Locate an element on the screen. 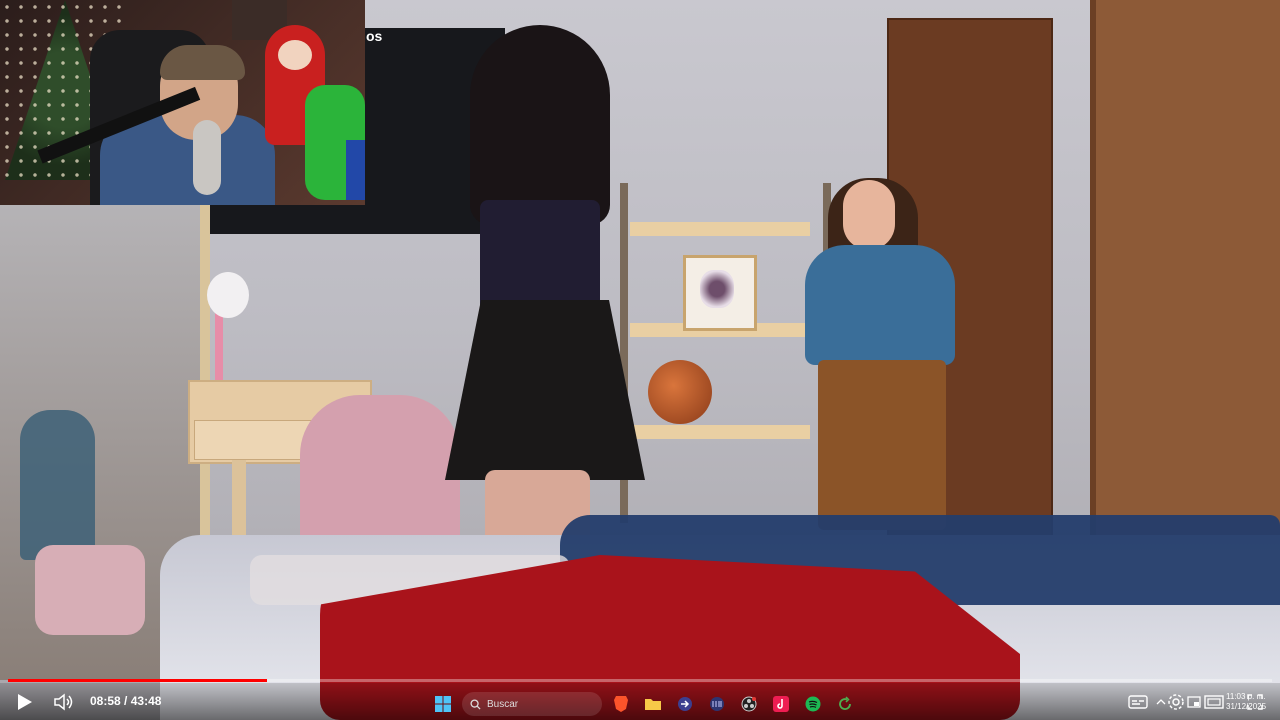  obs-app-icon is located at coordinates (749, 704).